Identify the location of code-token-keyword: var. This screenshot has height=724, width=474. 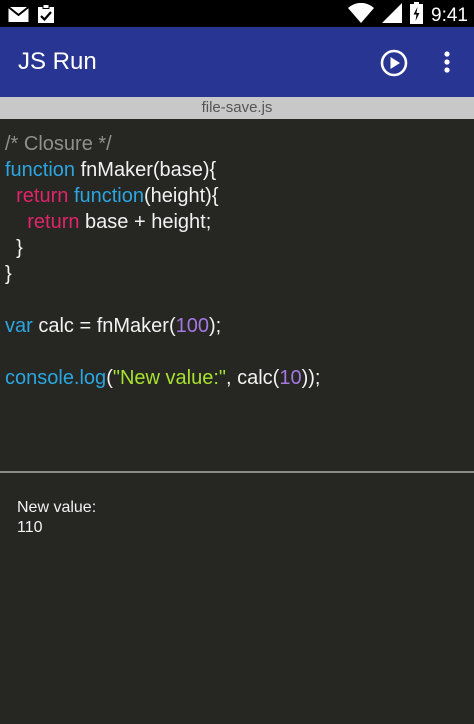
(19, 326).